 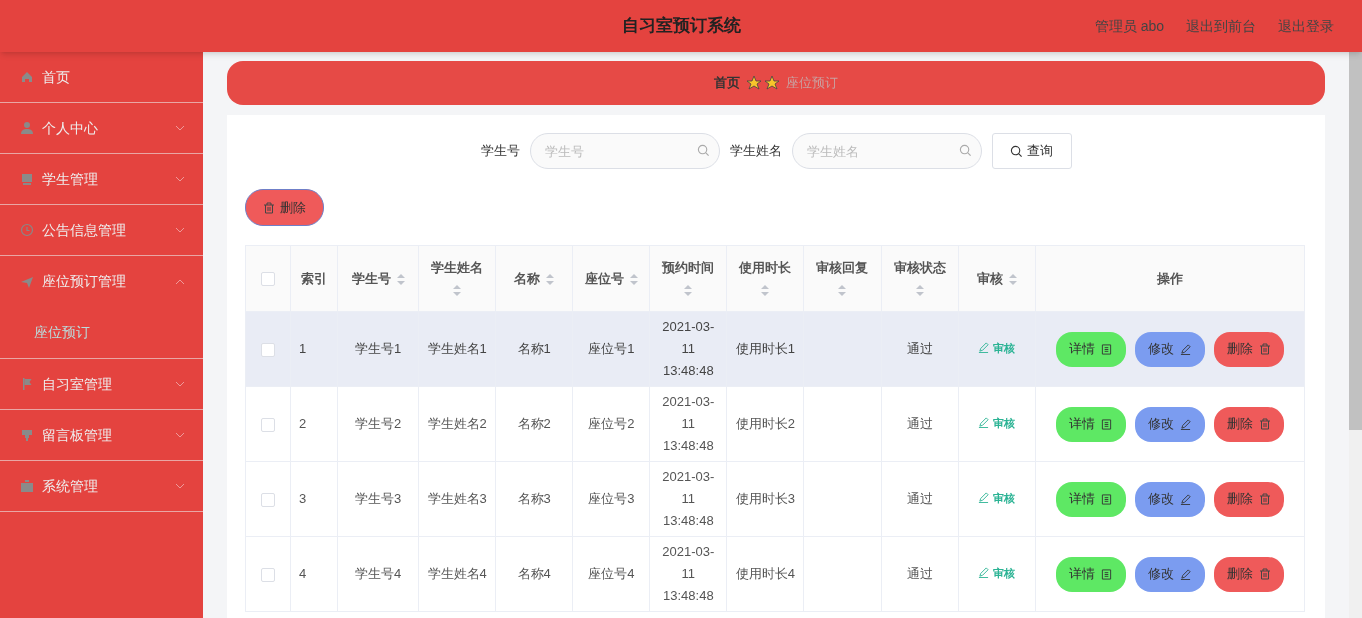 What do you see at coordinates (842, 278) in the screenshot?
I see `column-header: 审核回复` at bounding box center [842, 278].